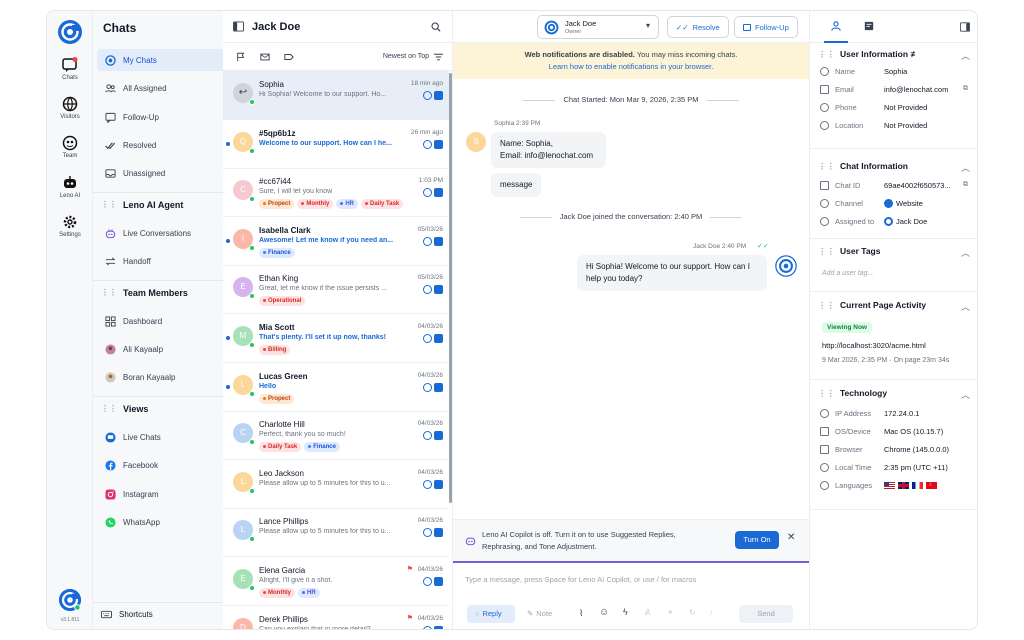 Image resolution: width=1024 pixels, height=640 pixels. Describe the element at coordinates (275, 182) in the screenshot. I see `visitor-name: #cc67i44` at that location.